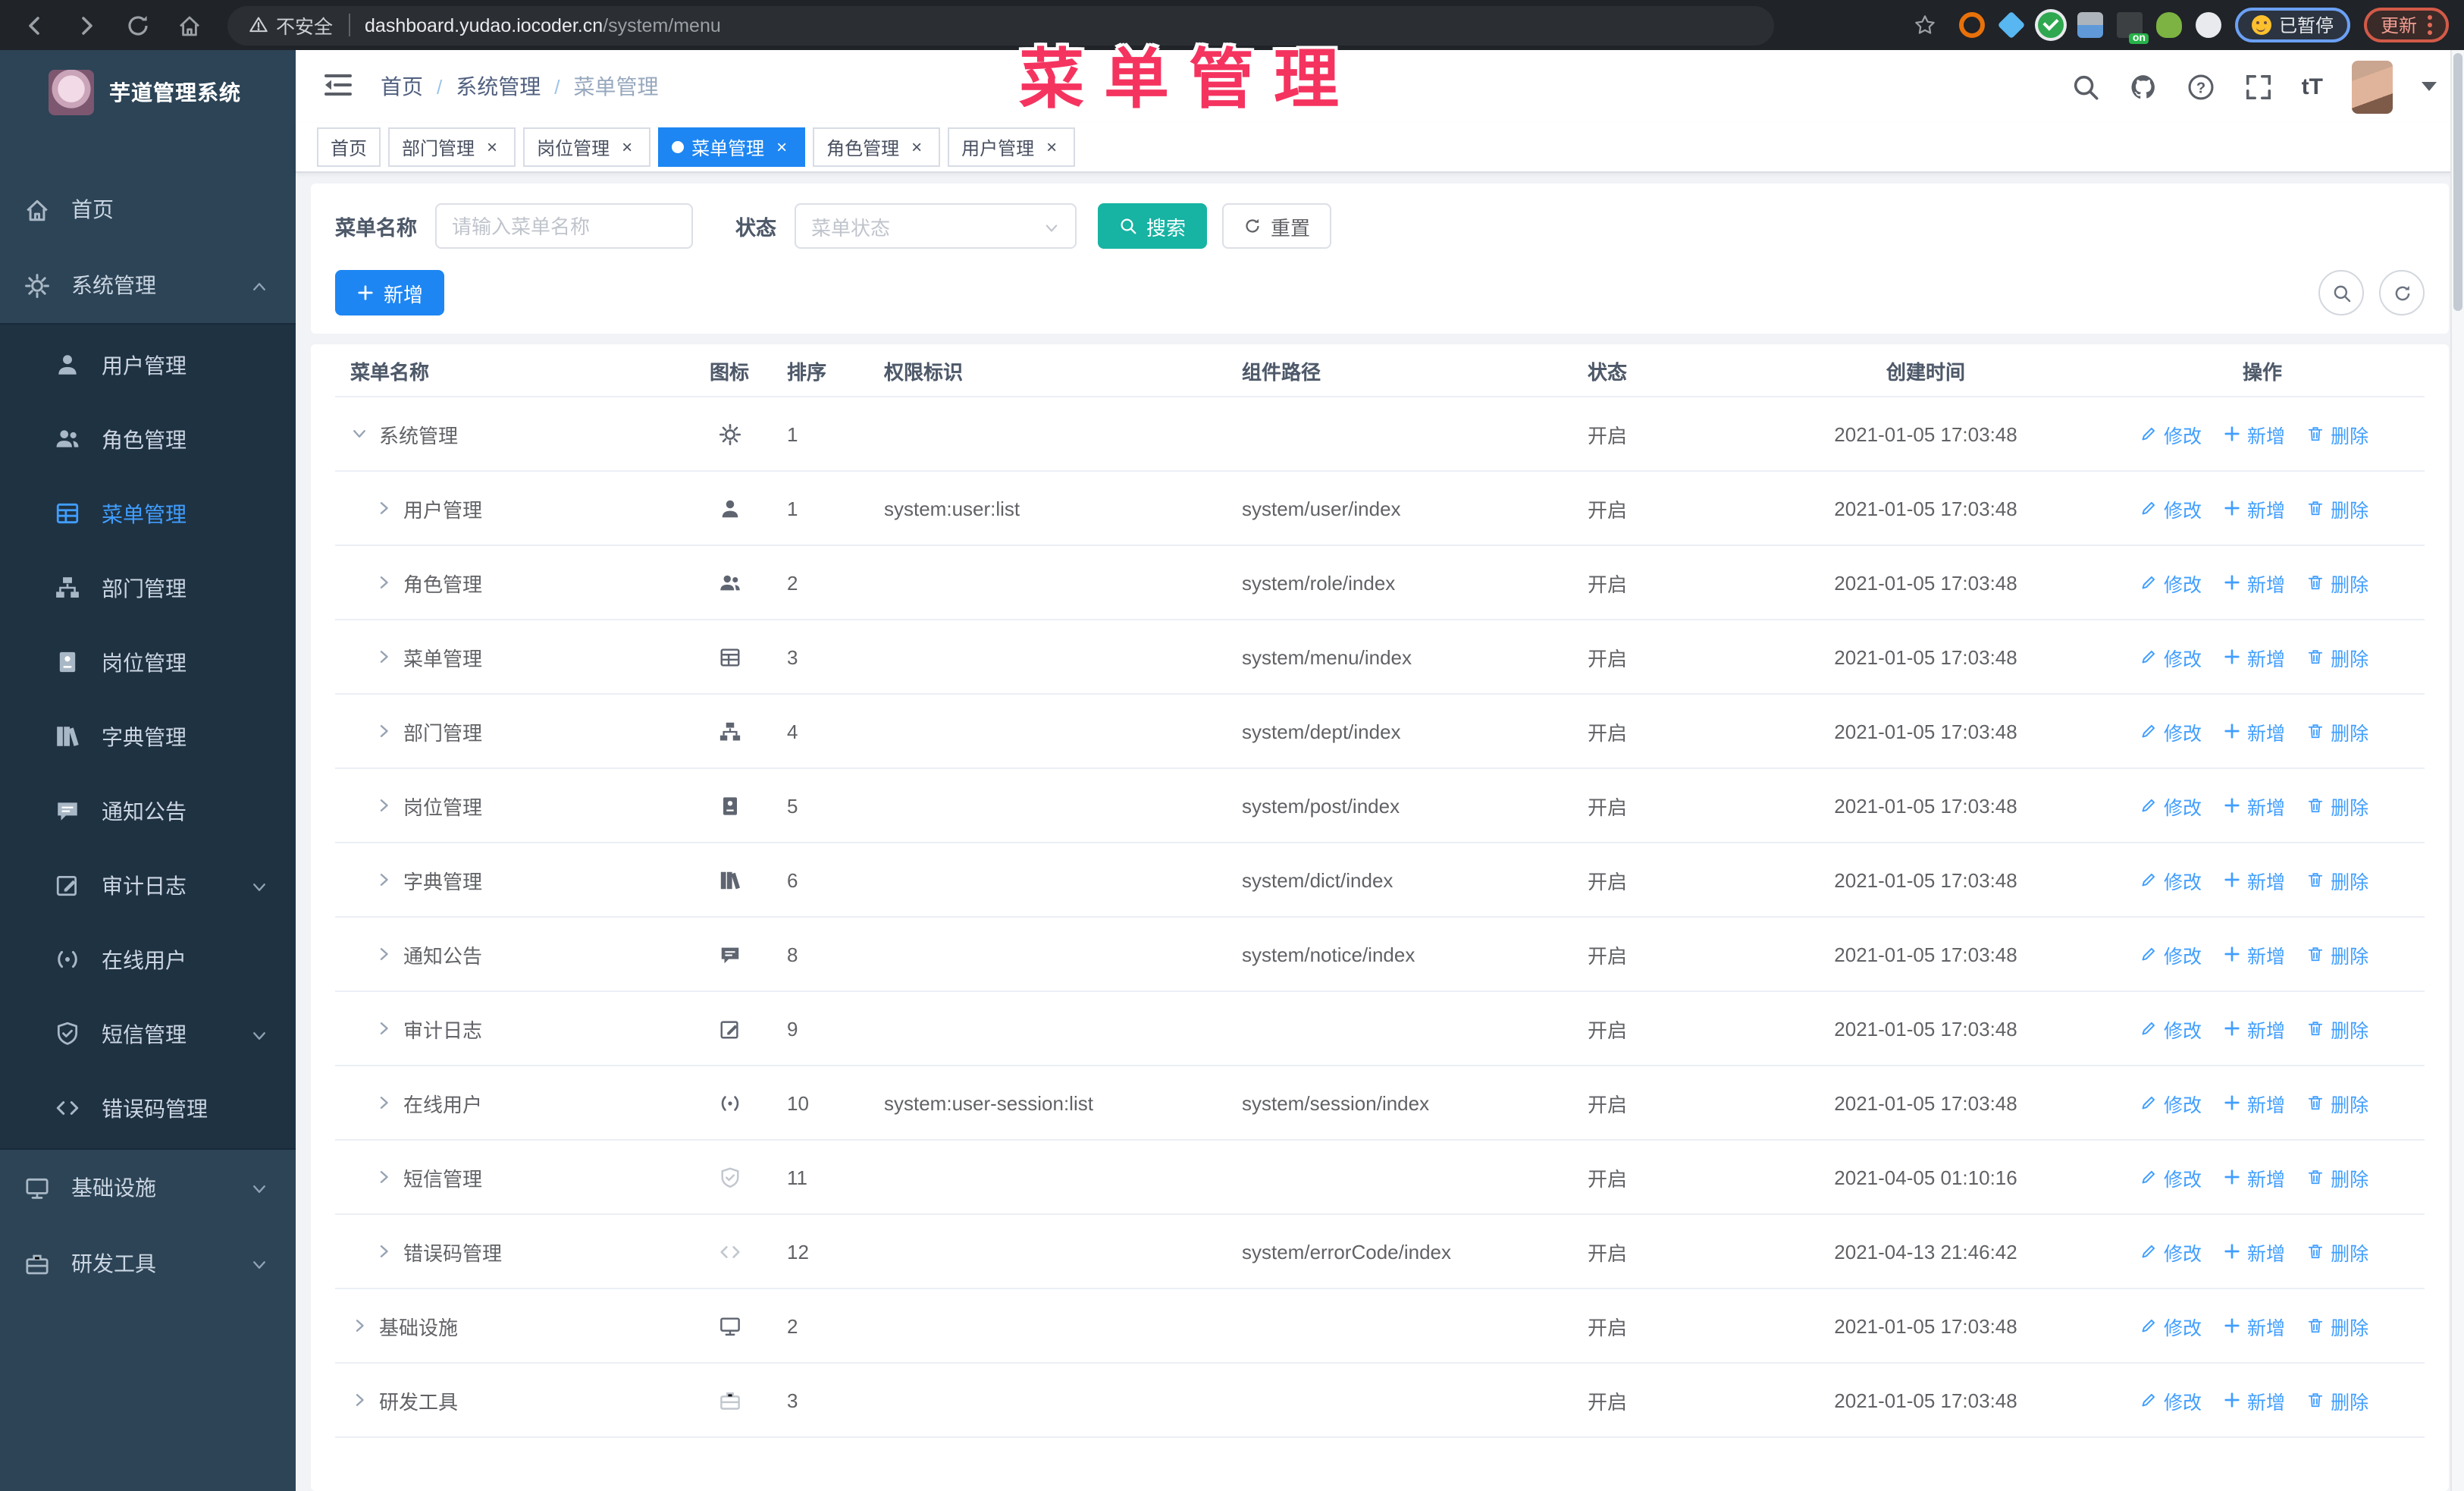 The image size is (2464, 1491). I want to click on sidebar-item: 用户管理, so click(148, 365).